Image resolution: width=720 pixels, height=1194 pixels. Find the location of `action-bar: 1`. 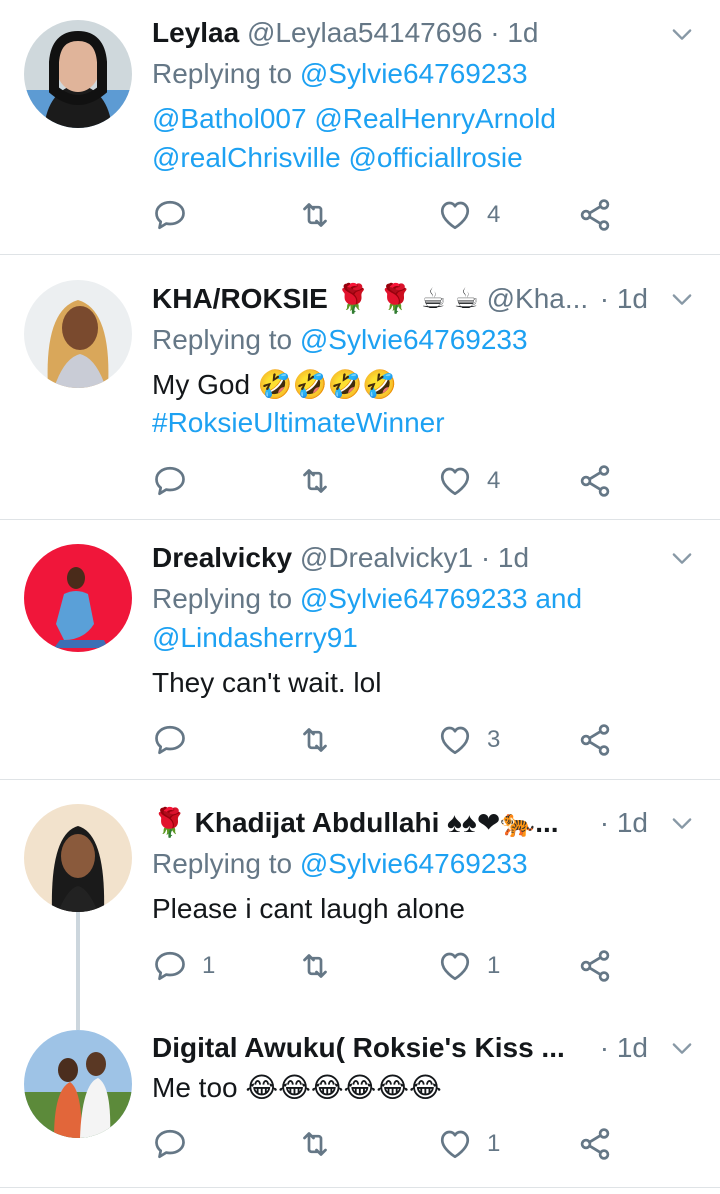

action-bar: 1 is located at coordinates (387, 1144).